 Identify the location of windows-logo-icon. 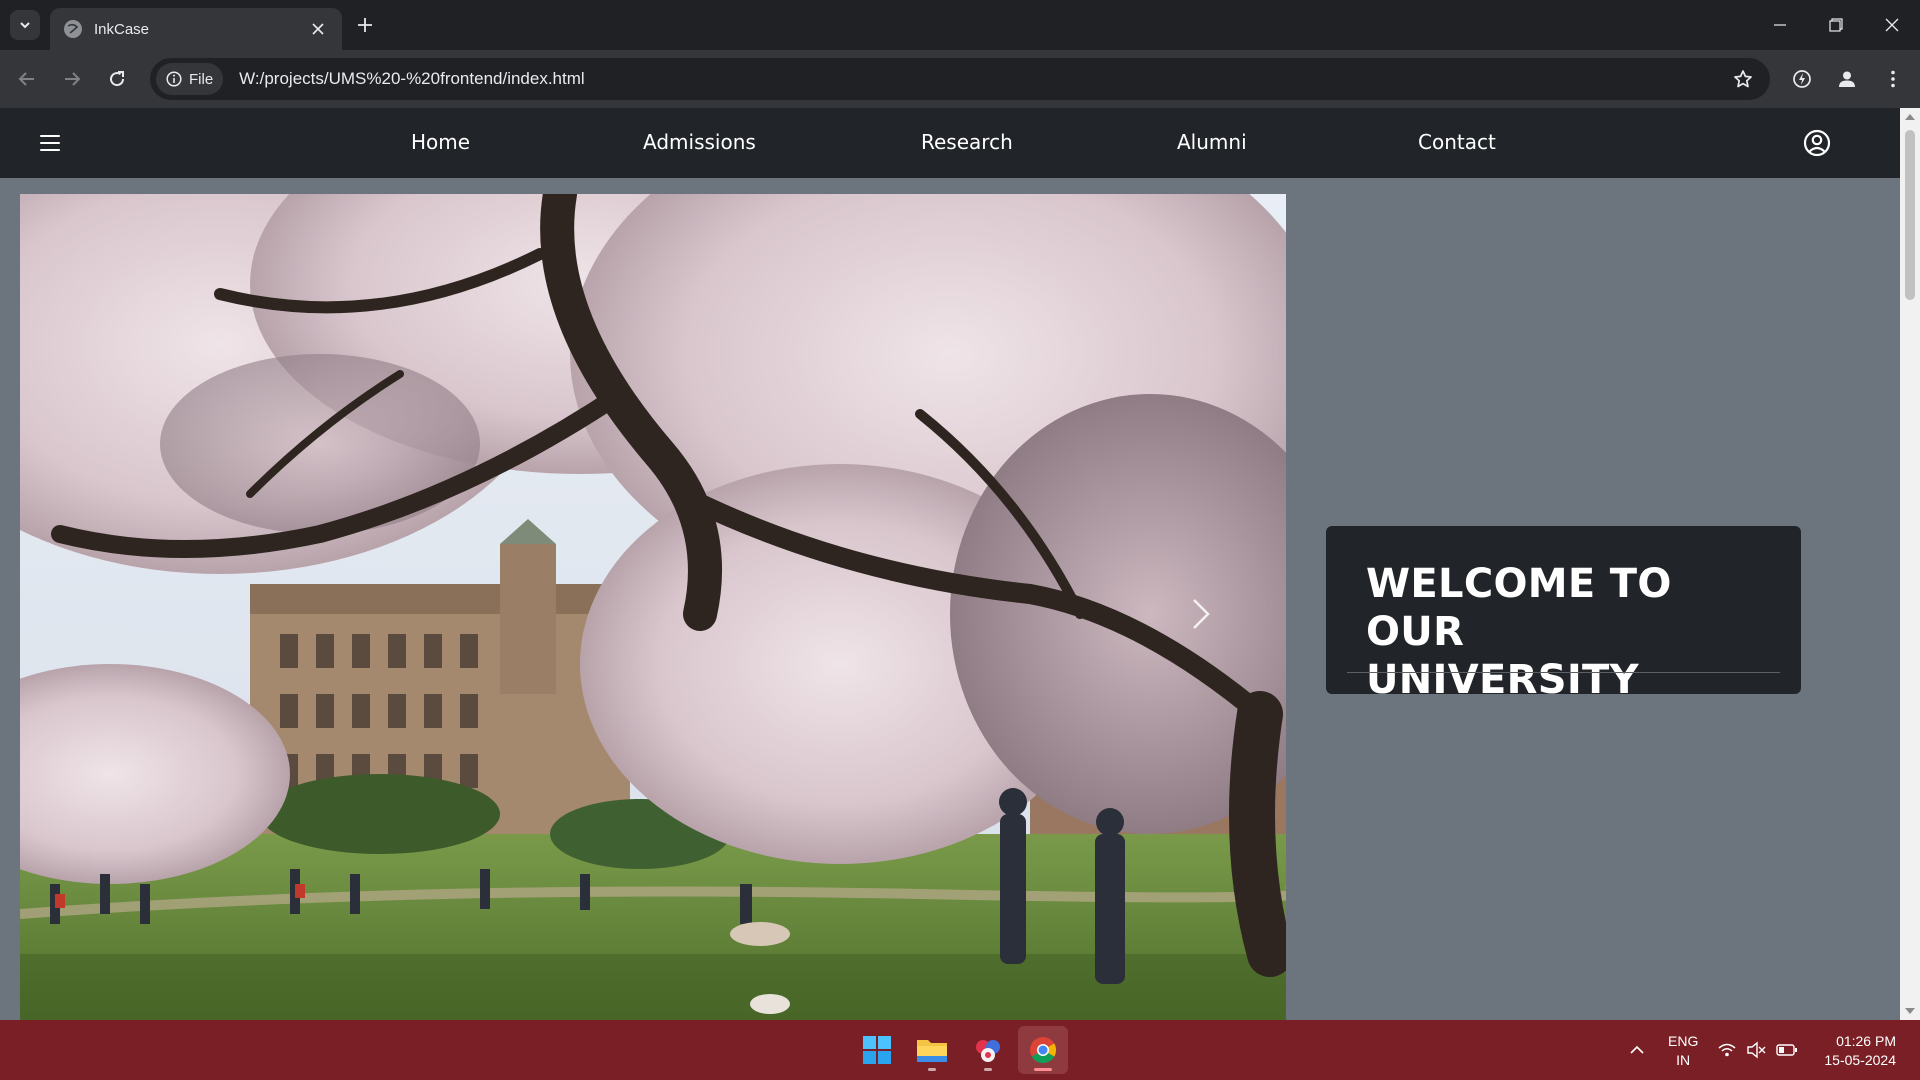
(877, 1050).